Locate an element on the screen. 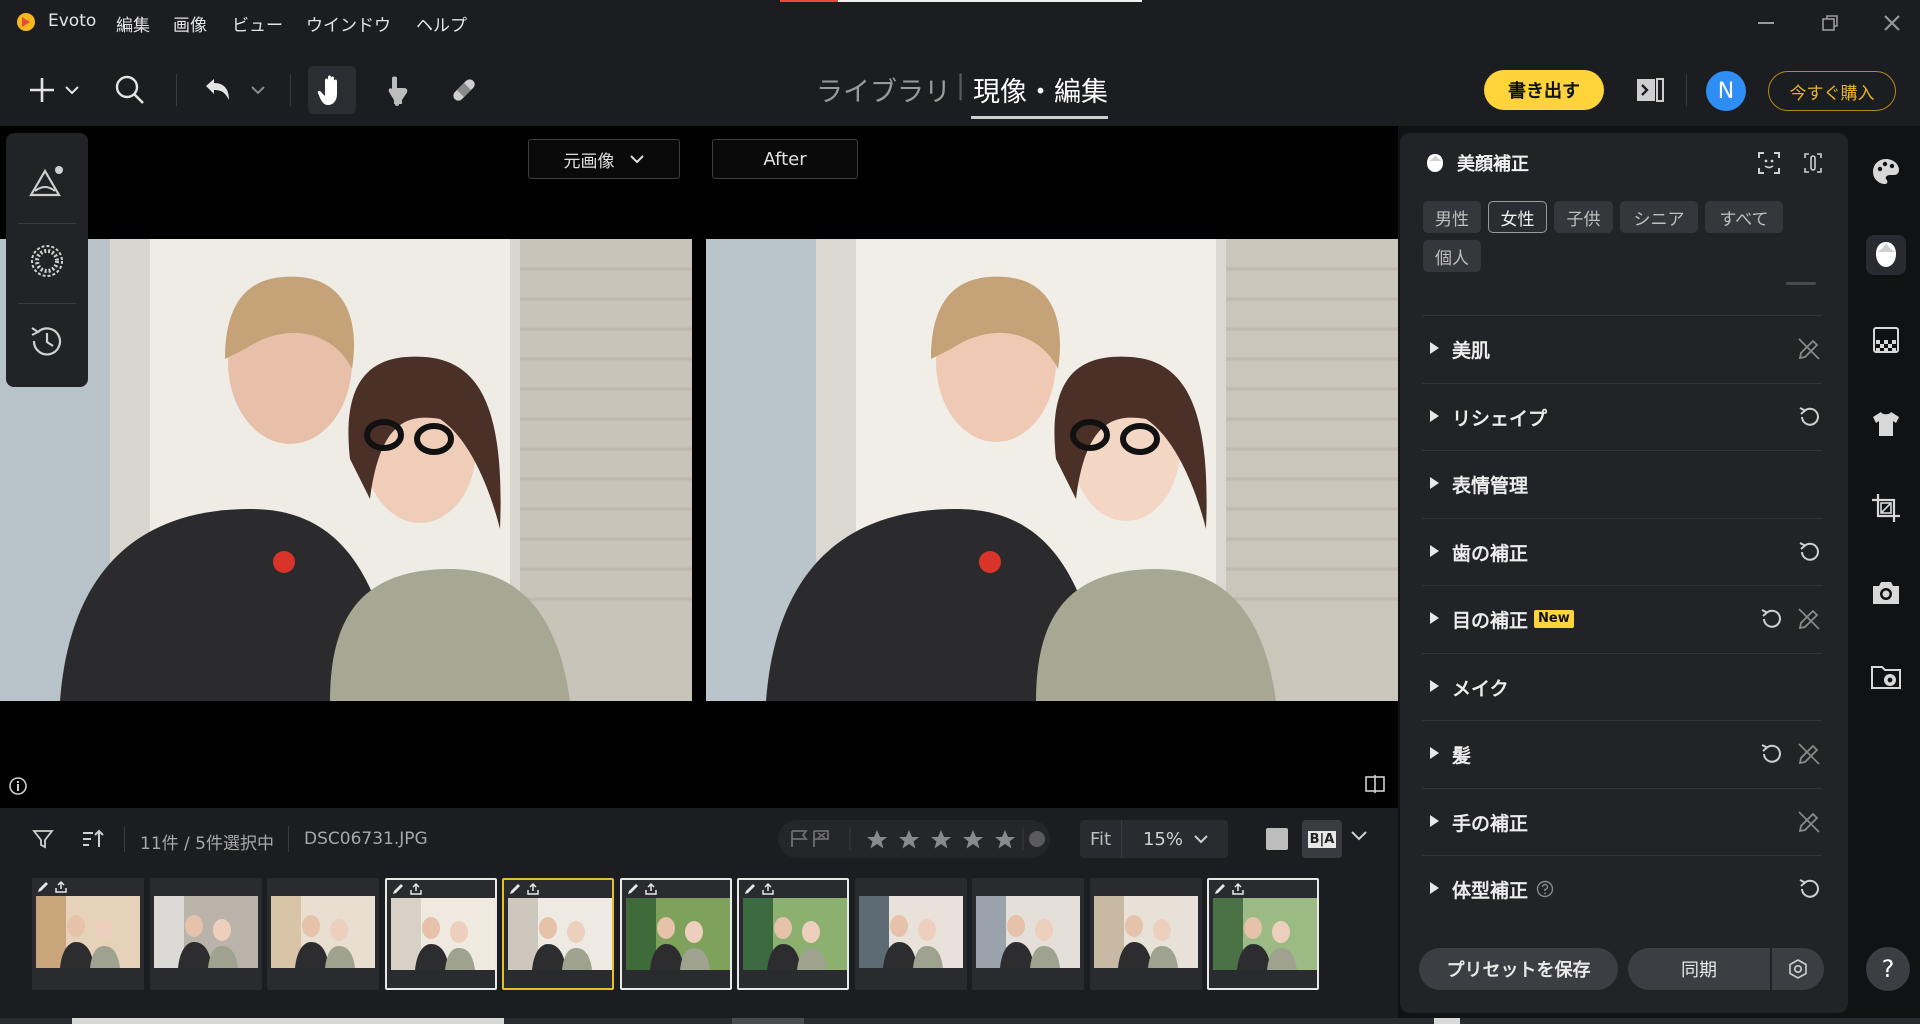  view-options-chevron-icon is located at coordinates (1360, 839).